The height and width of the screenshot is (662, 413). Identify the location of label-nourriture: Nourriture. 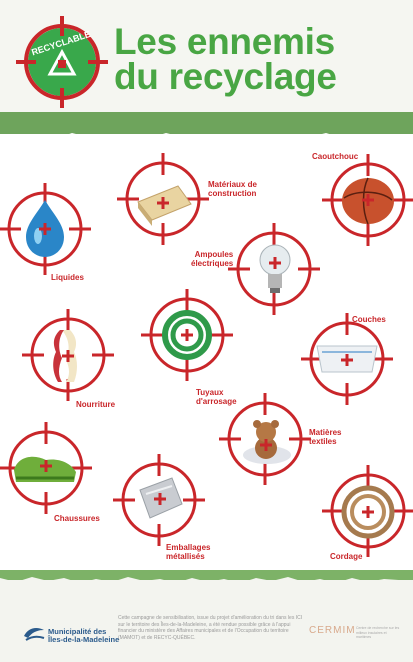
(96, 404).